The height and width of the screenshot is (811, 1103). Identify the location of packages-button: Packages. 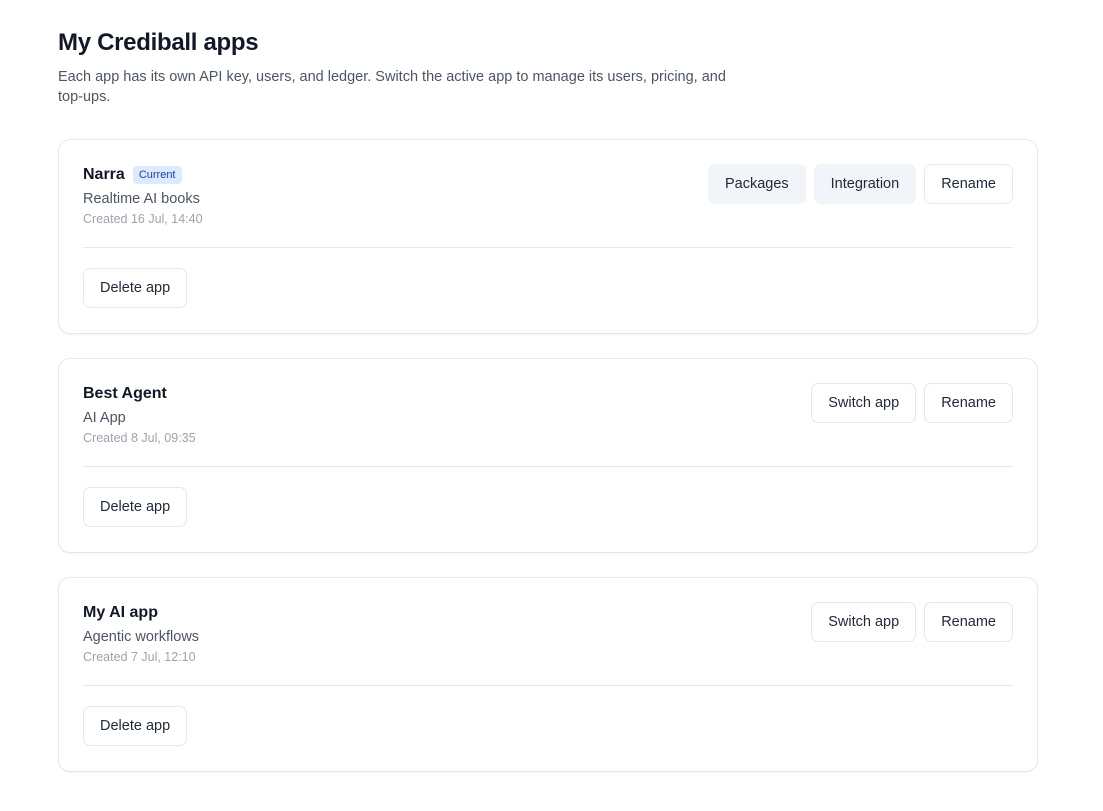
(756, 184).